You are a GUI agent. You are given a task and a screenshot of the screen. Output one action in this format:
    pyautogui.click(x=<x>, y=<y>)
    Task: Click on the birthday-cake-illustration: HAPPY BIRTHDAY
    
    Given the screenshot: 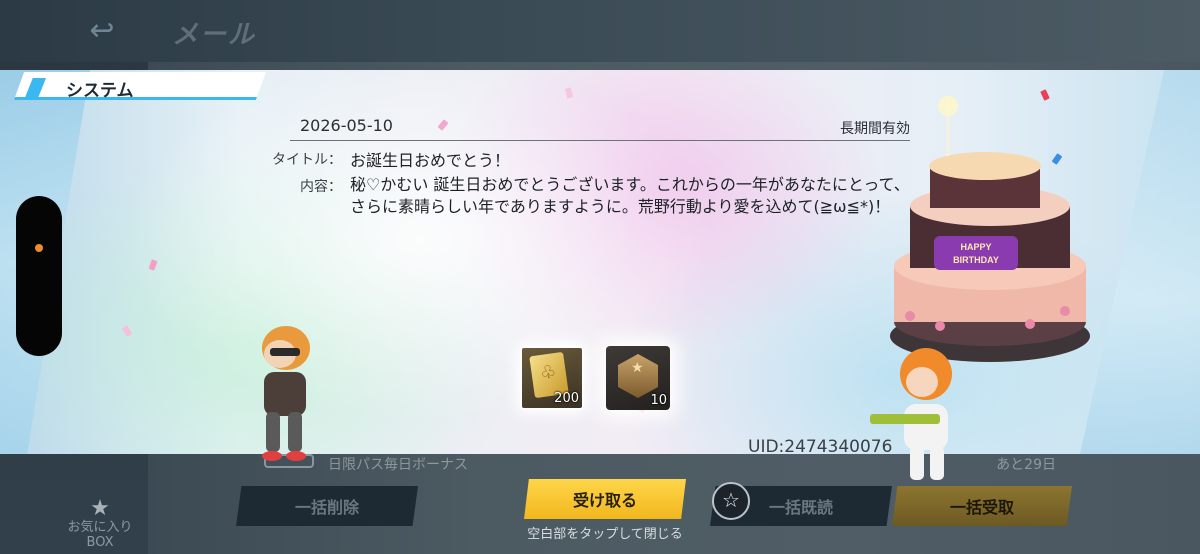 What is the action you would take?
    pyautogui.click(x=990, y=229)
    